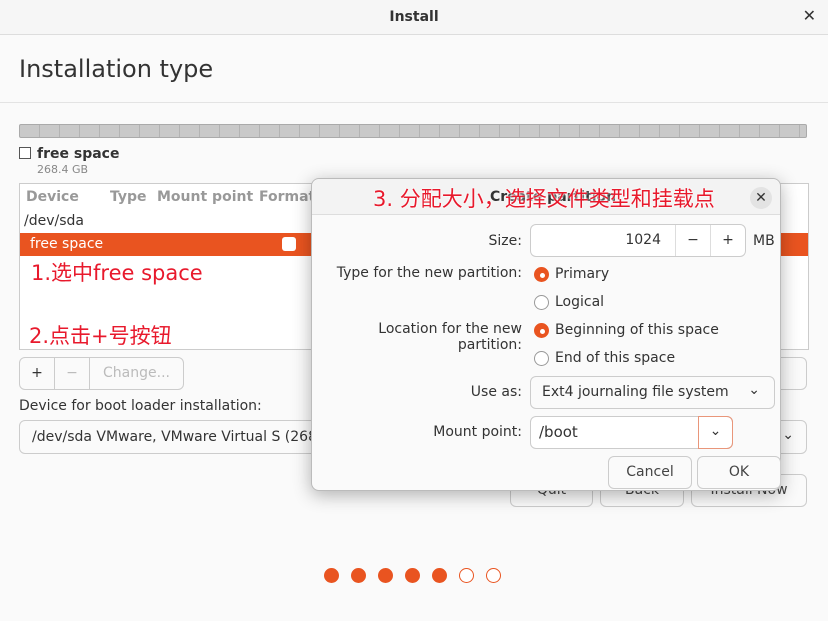 The height and width of the screenshot is (621, 828). I want to click on size-label: Size:, so click(505, 241).